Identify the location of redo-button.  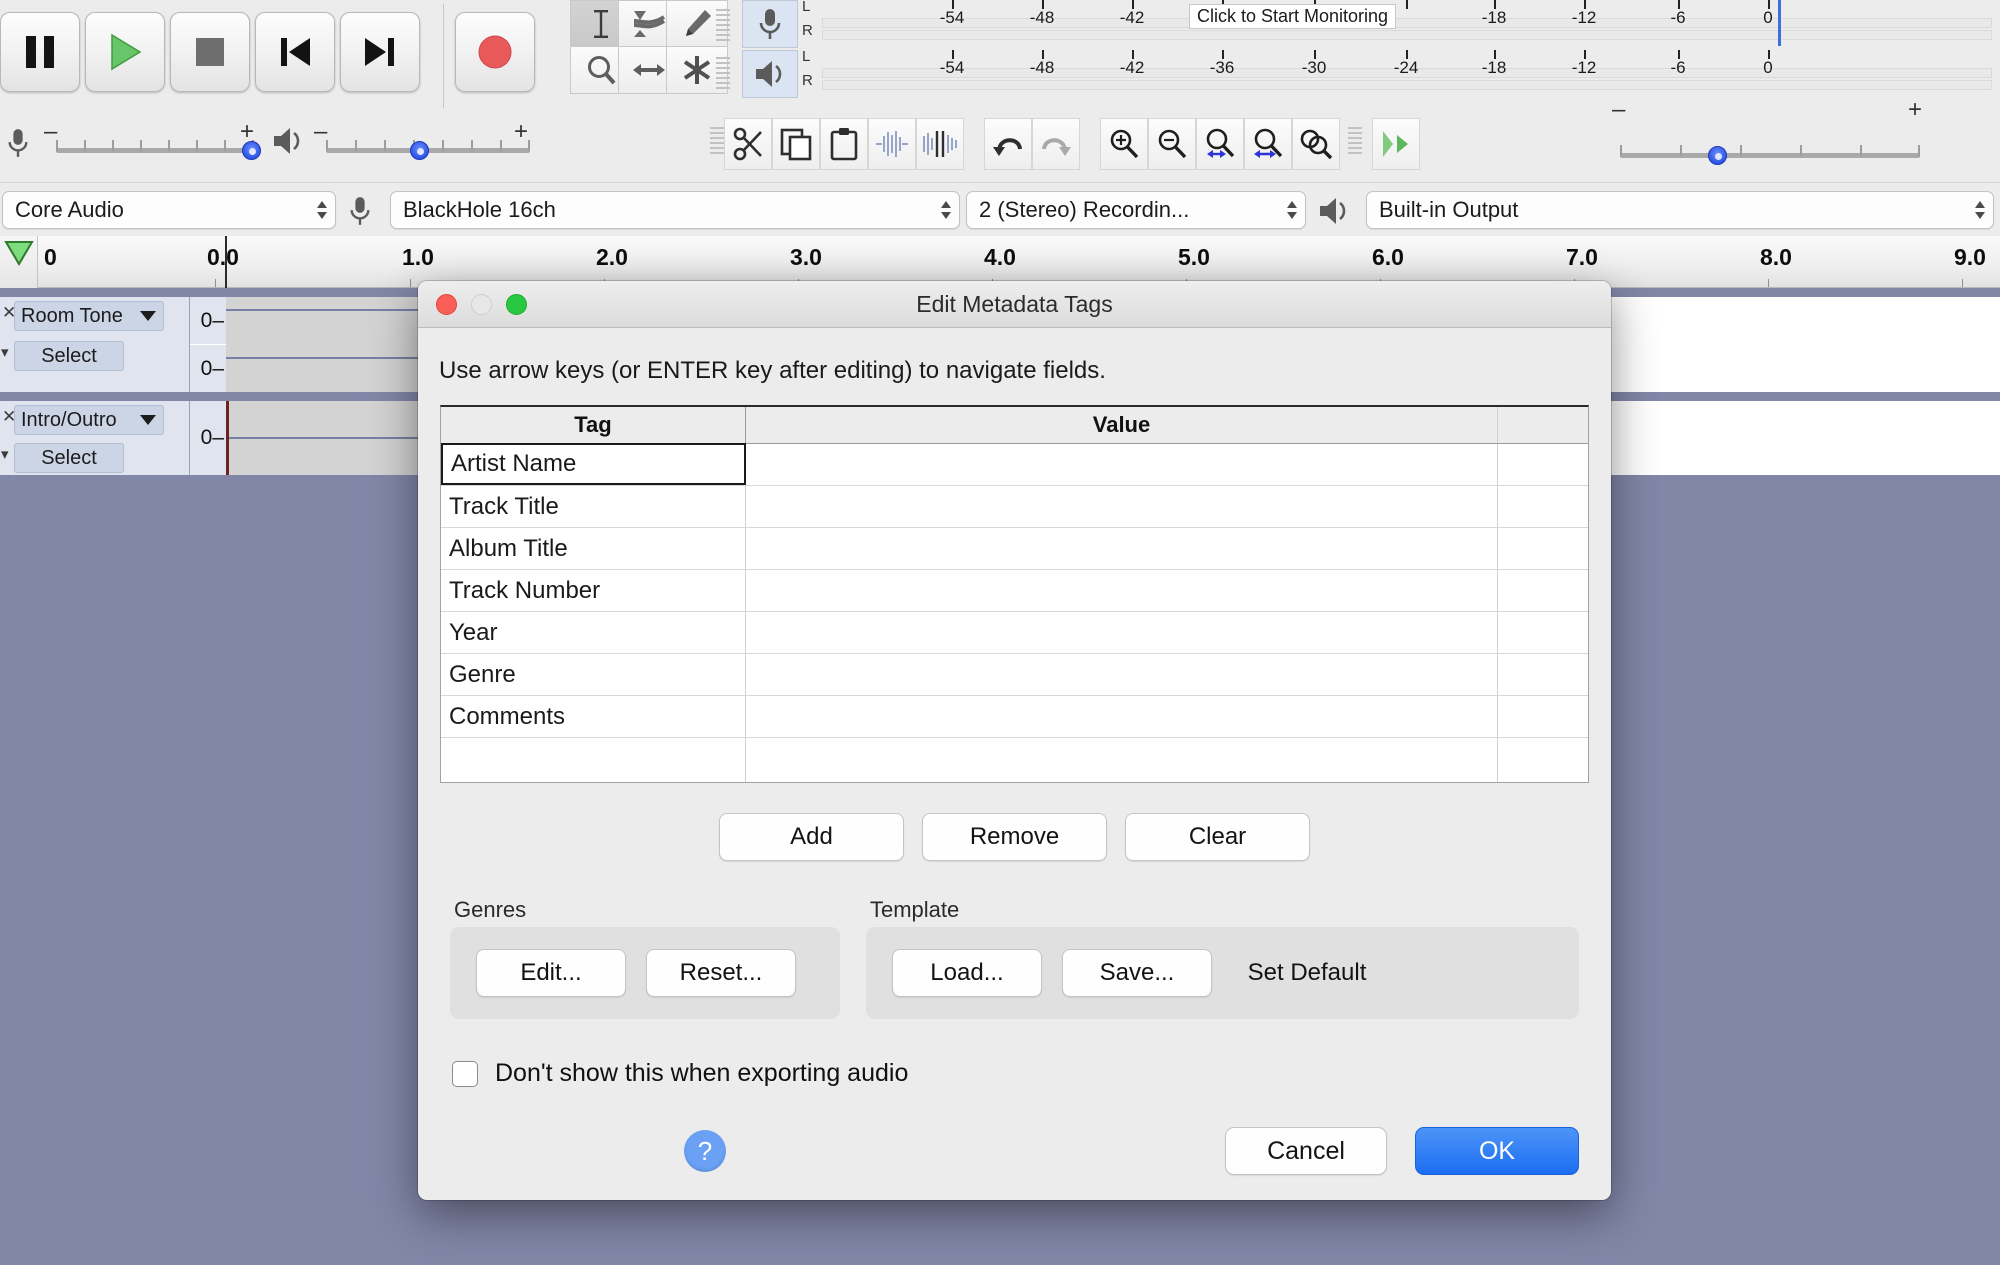
(1056, 144).